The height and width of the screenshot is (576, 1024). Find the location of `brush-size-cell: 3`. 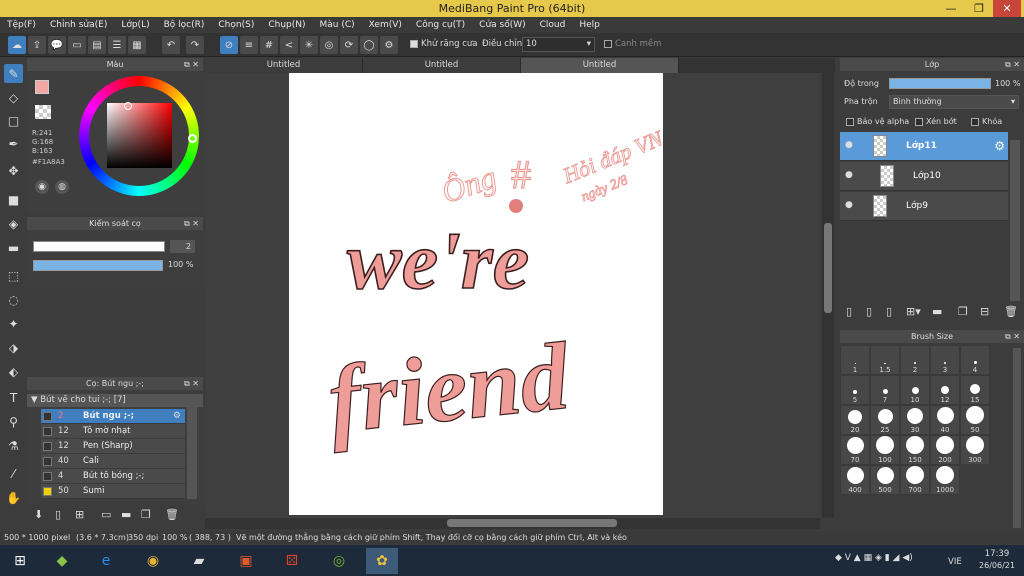

brush-size-cell: 3 is located at coordinates (945, 360).